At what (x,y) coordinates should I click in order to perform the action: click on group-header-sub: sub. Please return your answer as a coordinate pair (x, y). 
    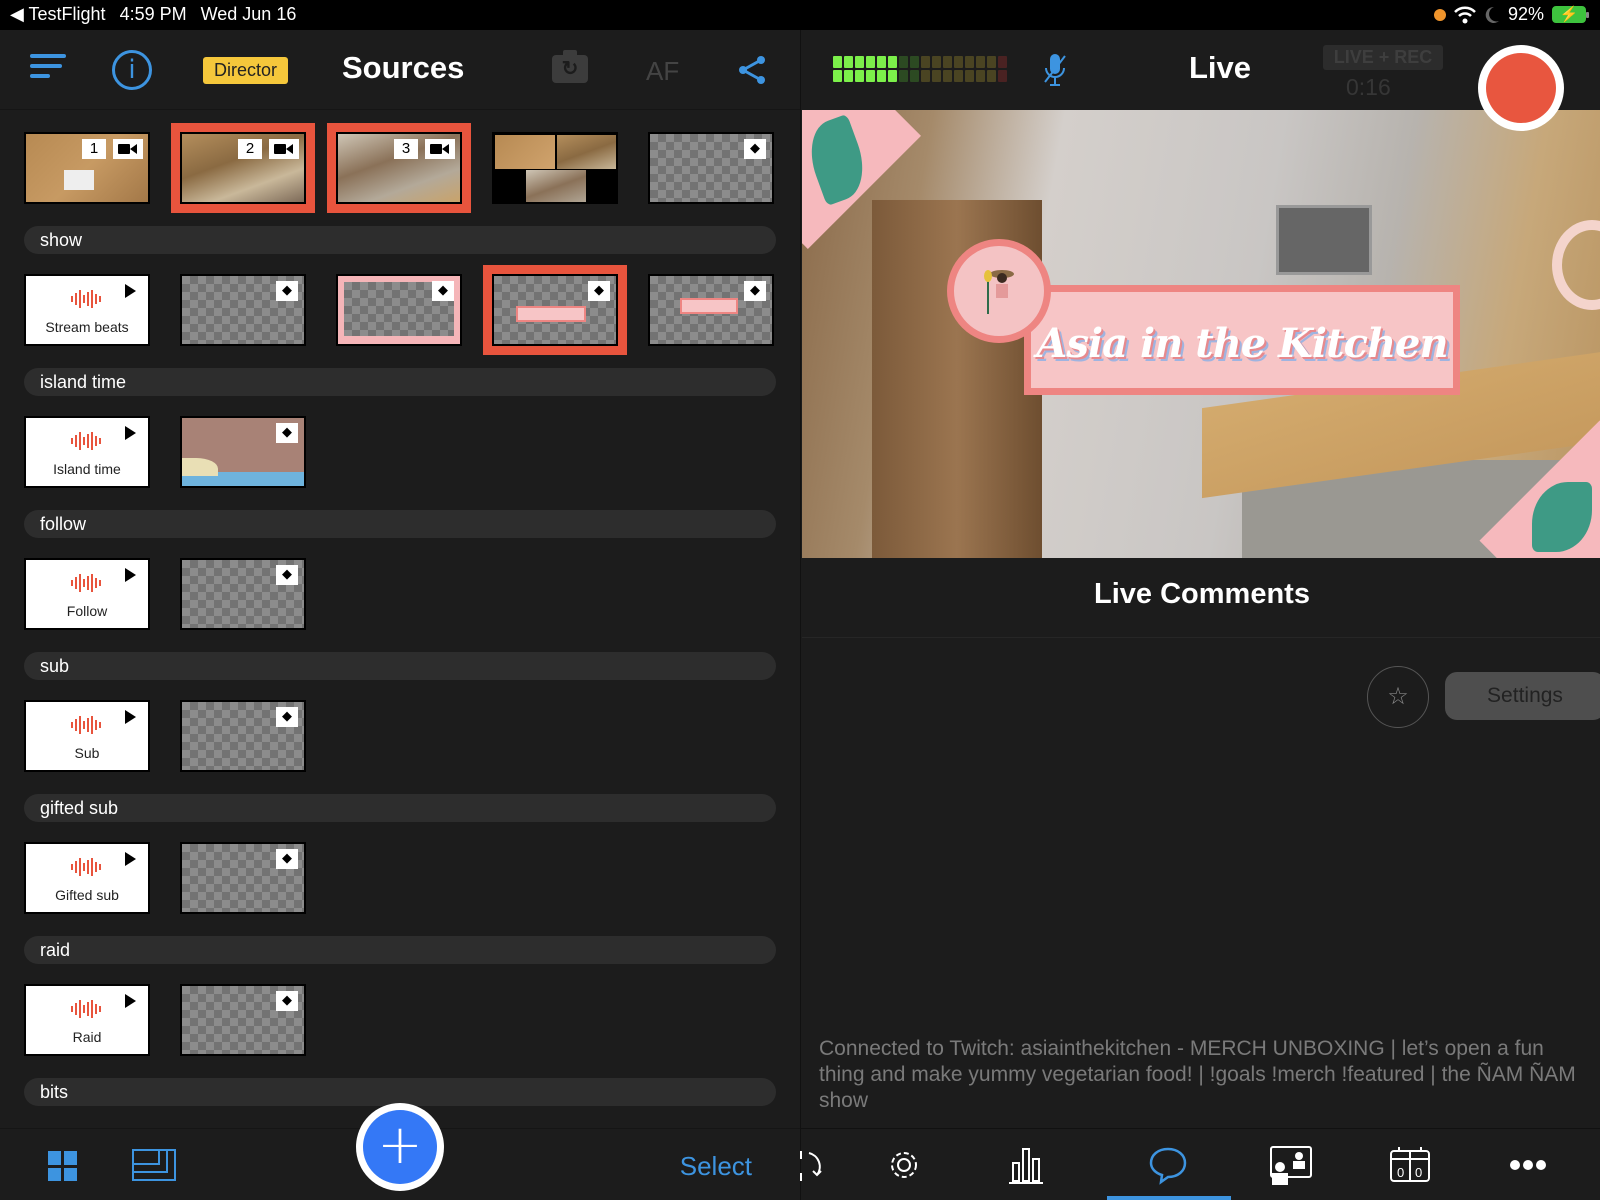
    Looking at the image, I should click on (400, 666).